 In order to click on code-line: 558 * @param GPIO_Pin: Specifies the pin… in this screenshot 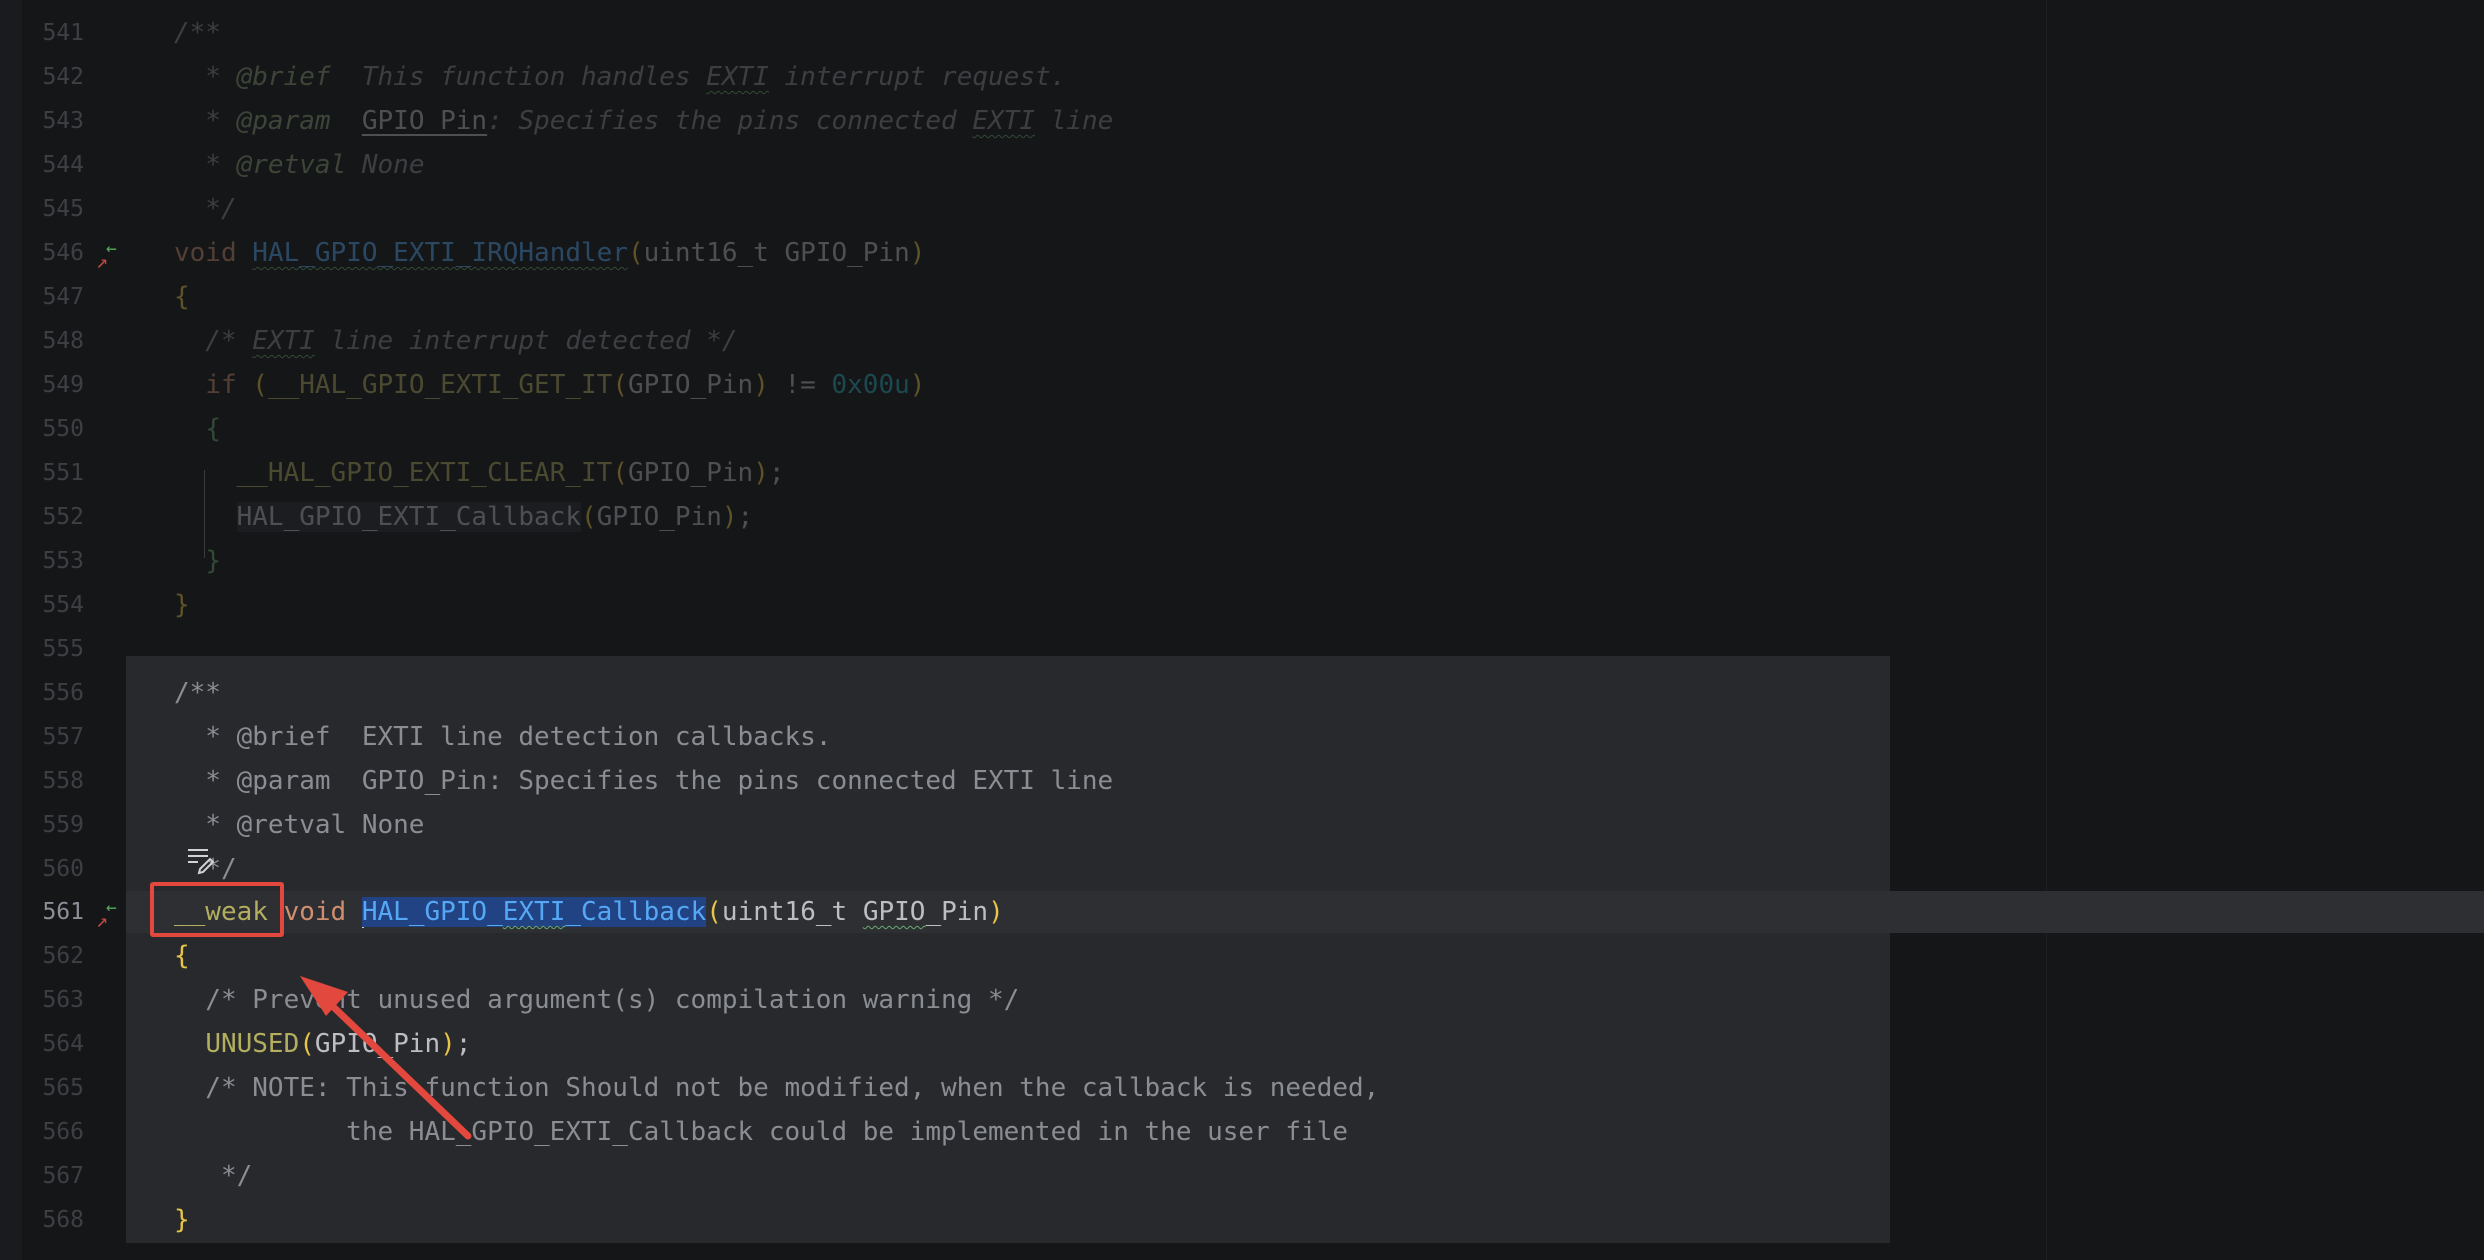, I will do `click(1242, 781)`.